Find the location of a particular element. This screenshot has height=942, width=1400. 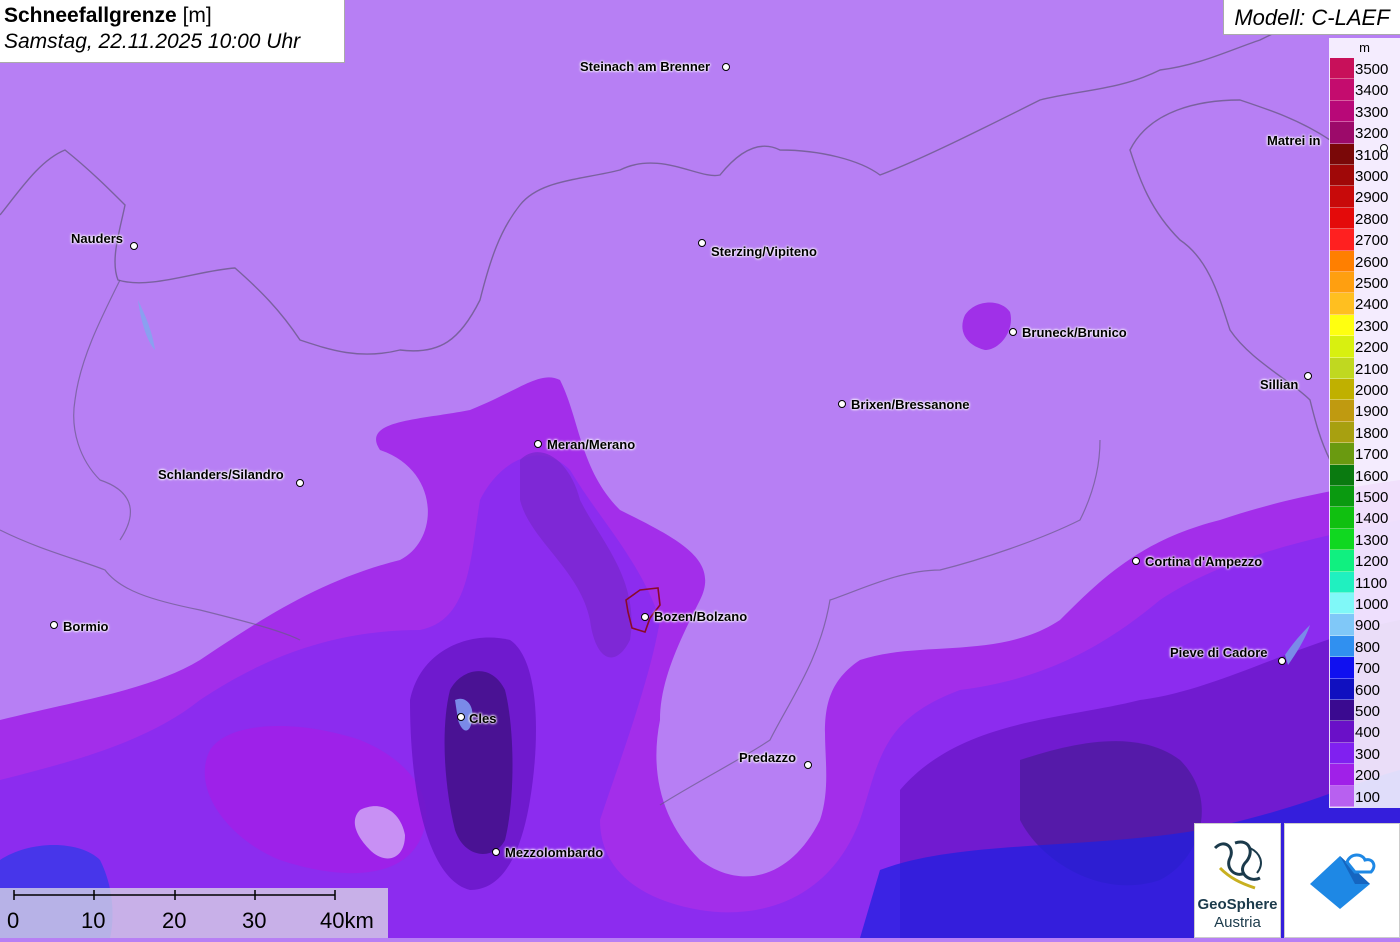

legend-label: 1700 is located at coordinates (1372, 455).